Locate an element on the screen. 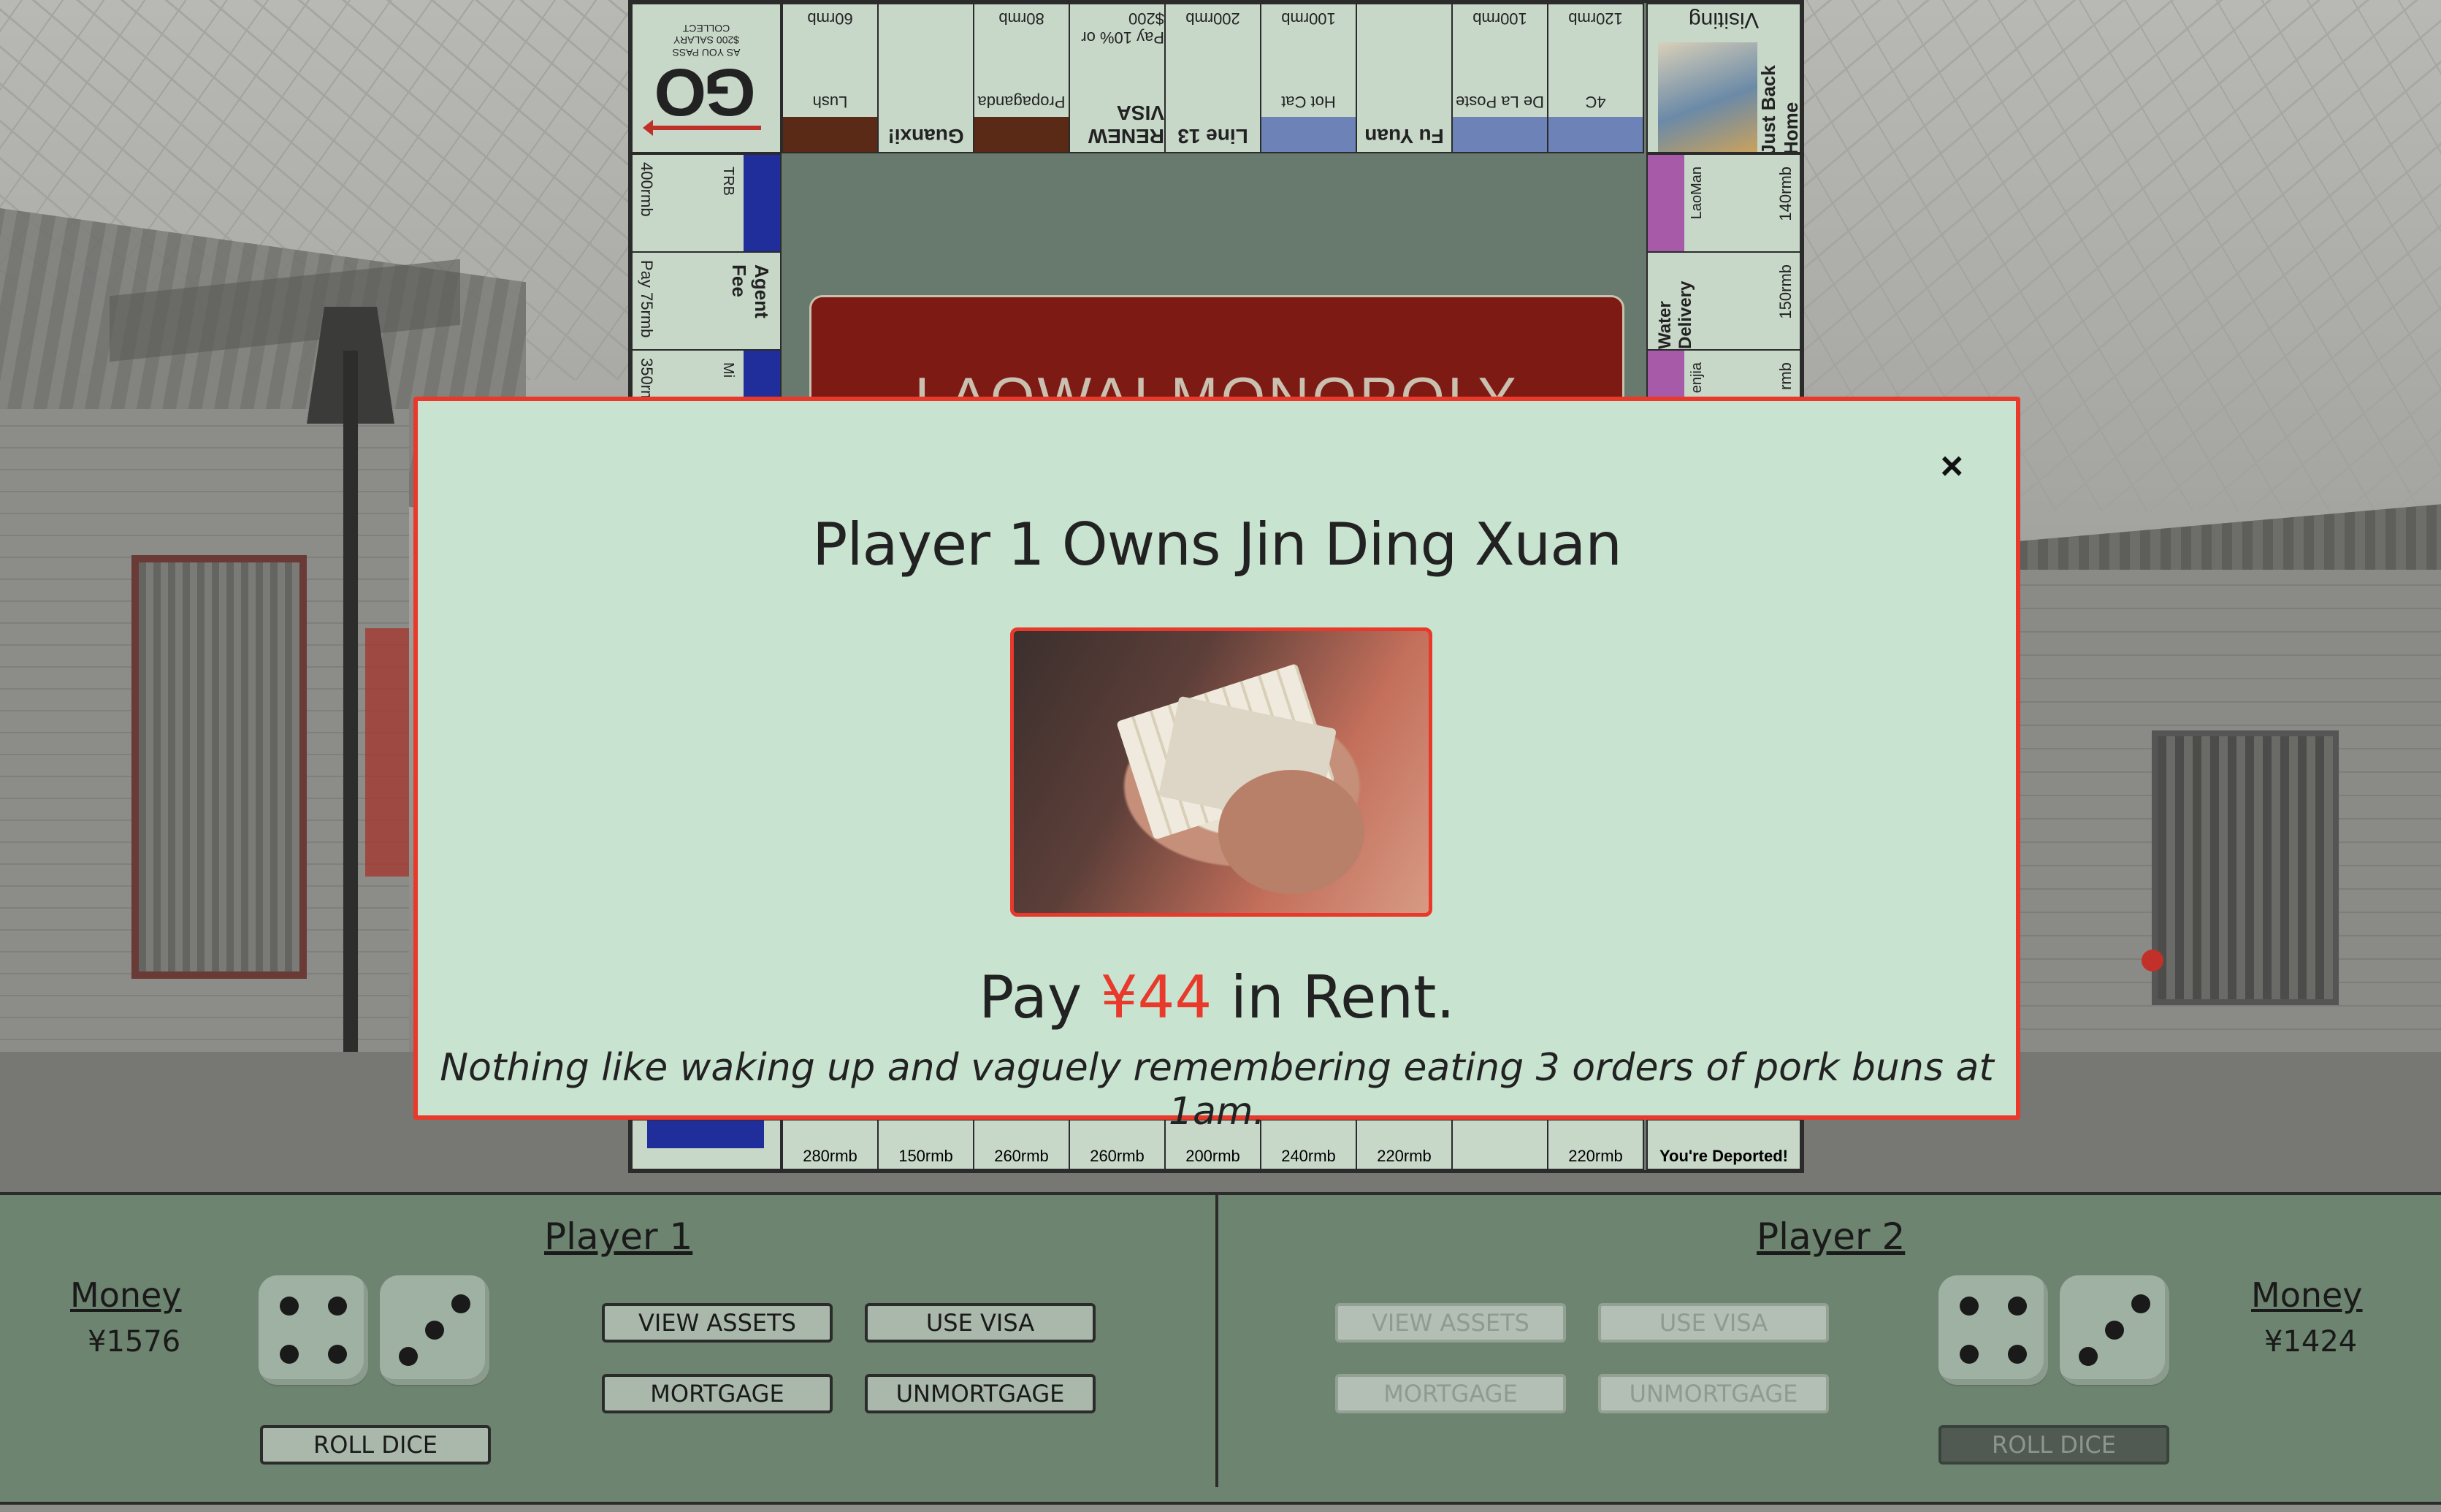  visiting-label: Visiting is located at coordinates (1724, 20).